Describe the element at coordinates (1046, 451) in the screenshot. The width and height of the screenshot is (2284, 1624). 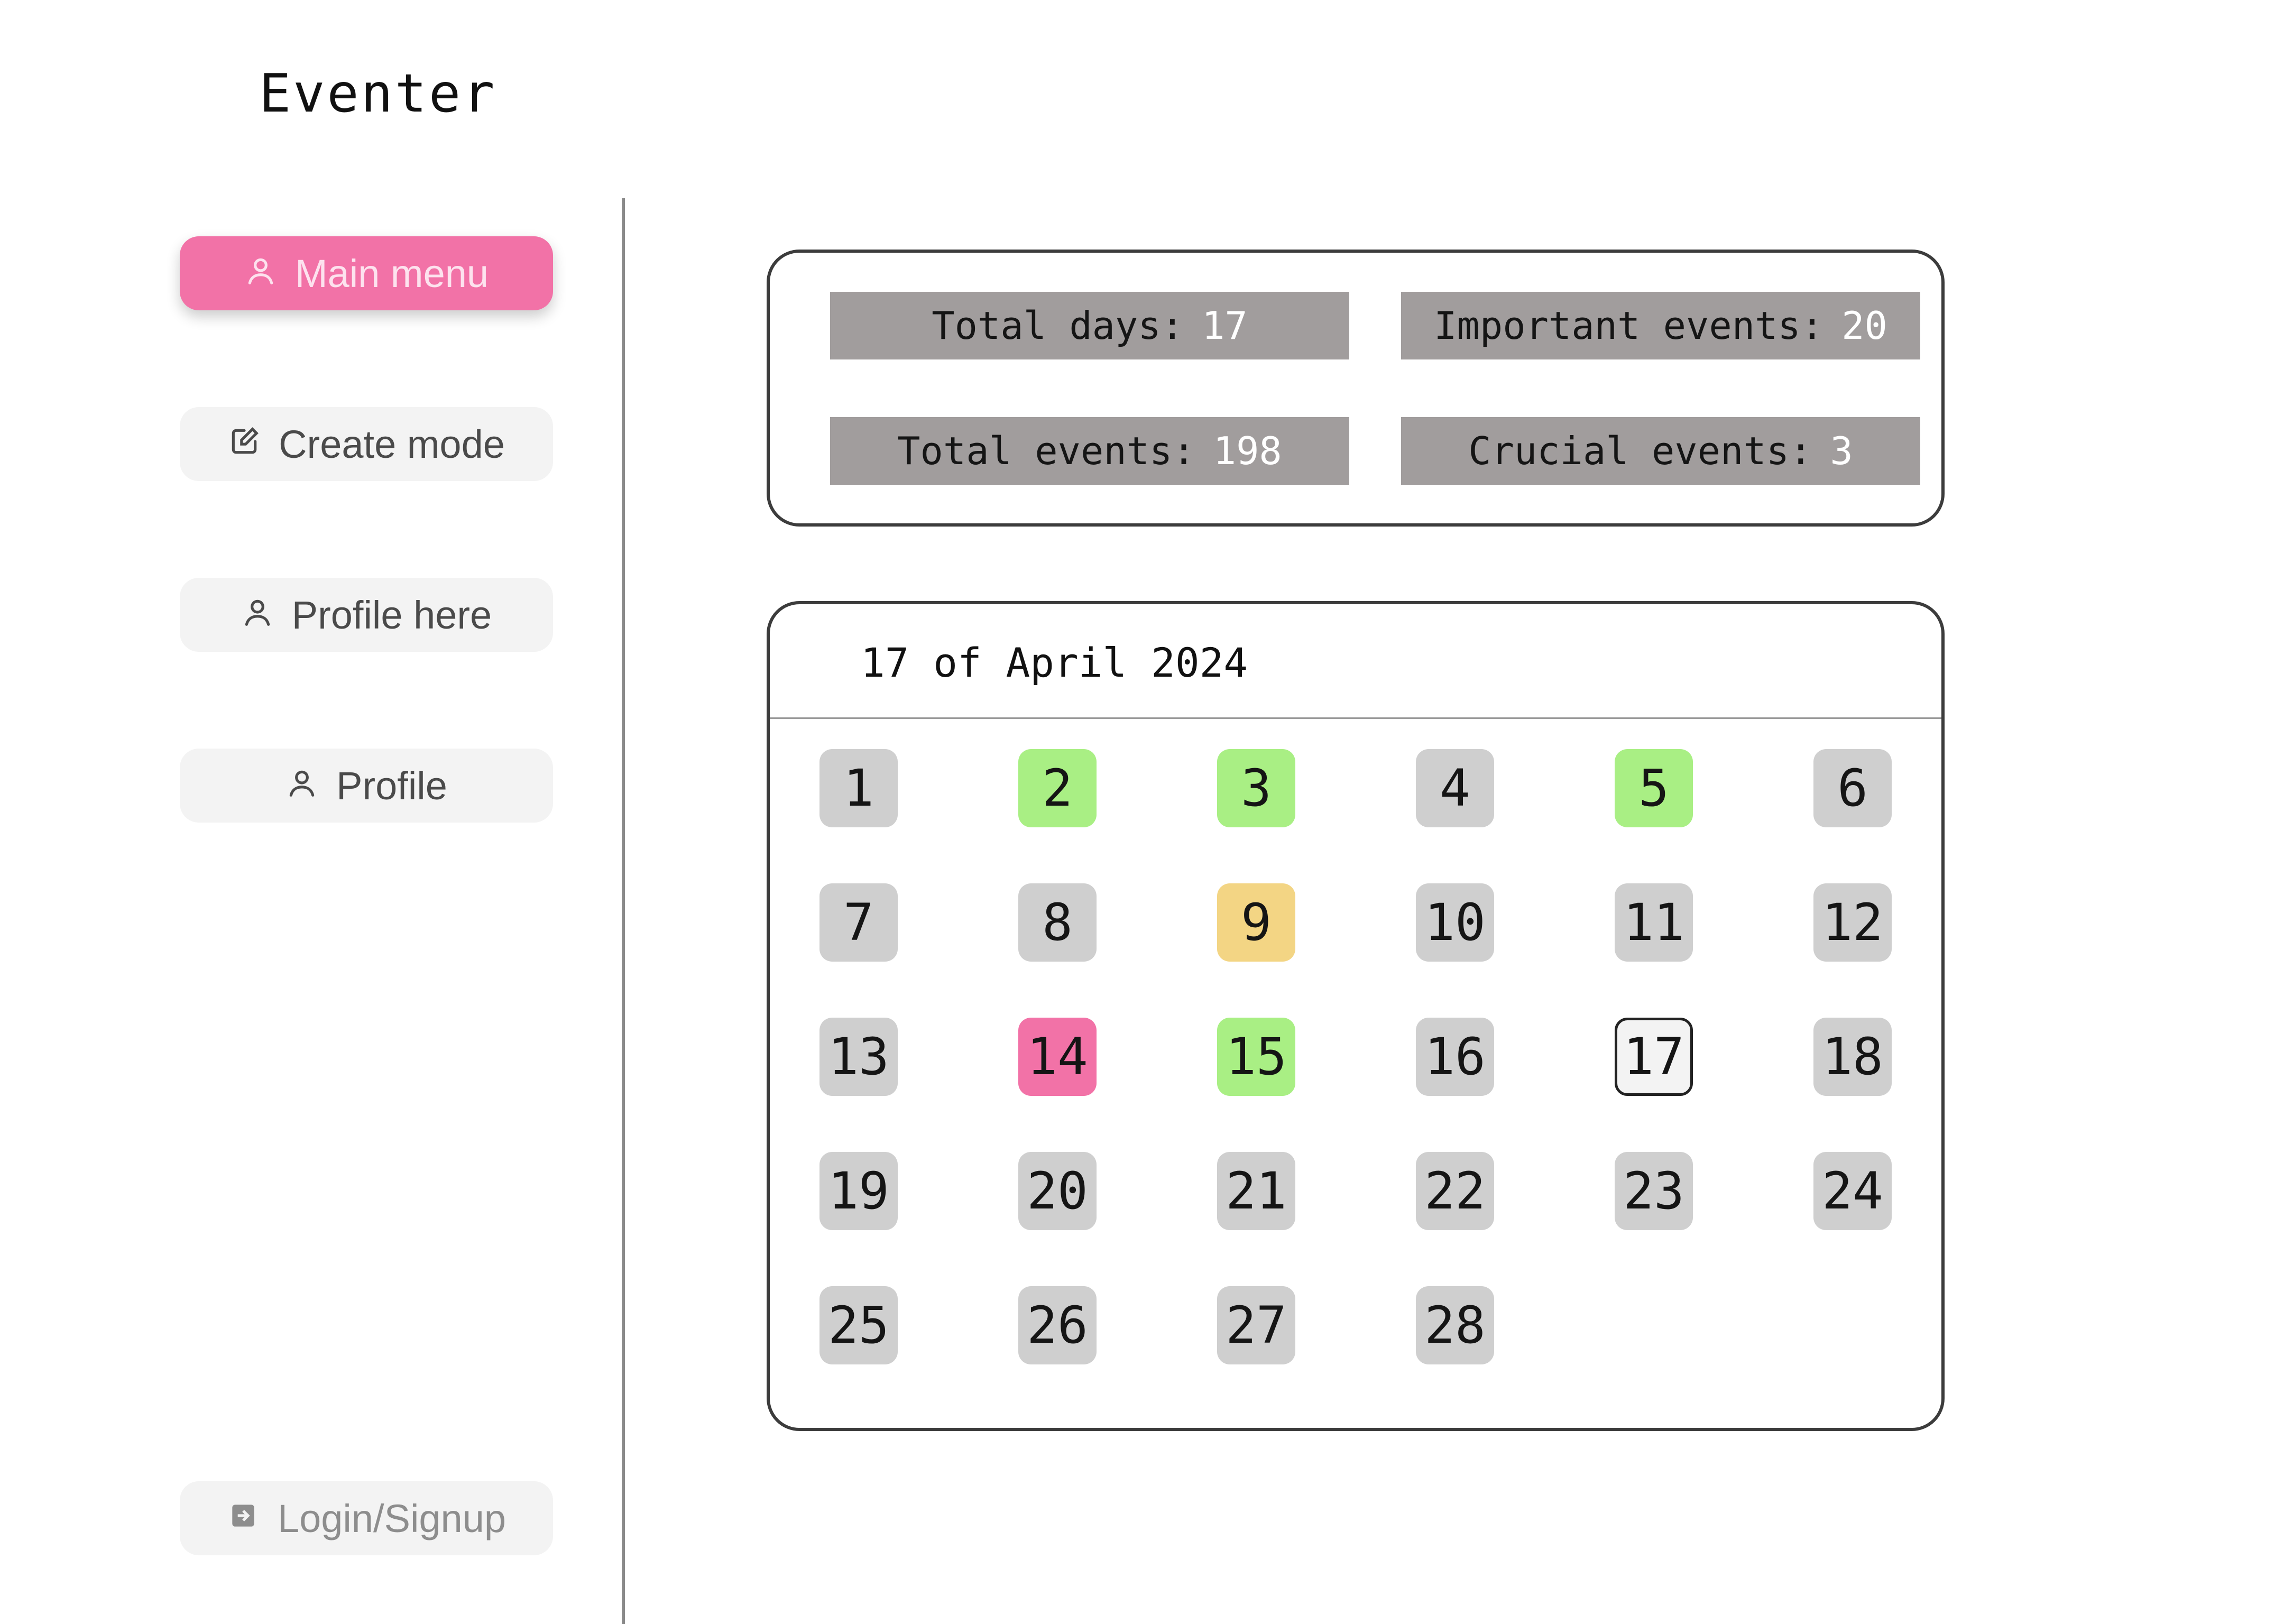
I see `stat-label: Total events:` at that location.